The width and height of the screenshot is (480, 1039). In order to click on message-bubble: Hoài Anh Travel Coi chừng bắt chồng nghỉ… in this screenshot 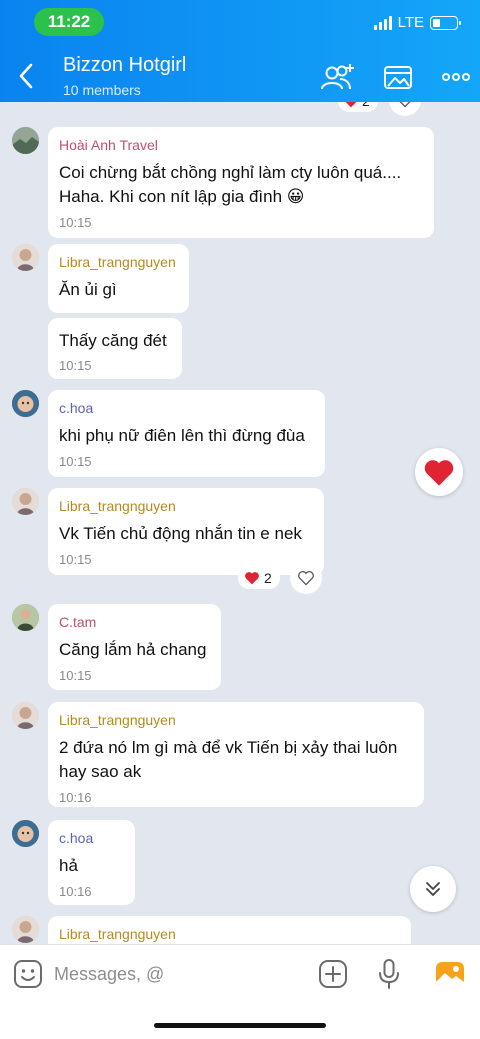, I will do `click(241, 182)`.